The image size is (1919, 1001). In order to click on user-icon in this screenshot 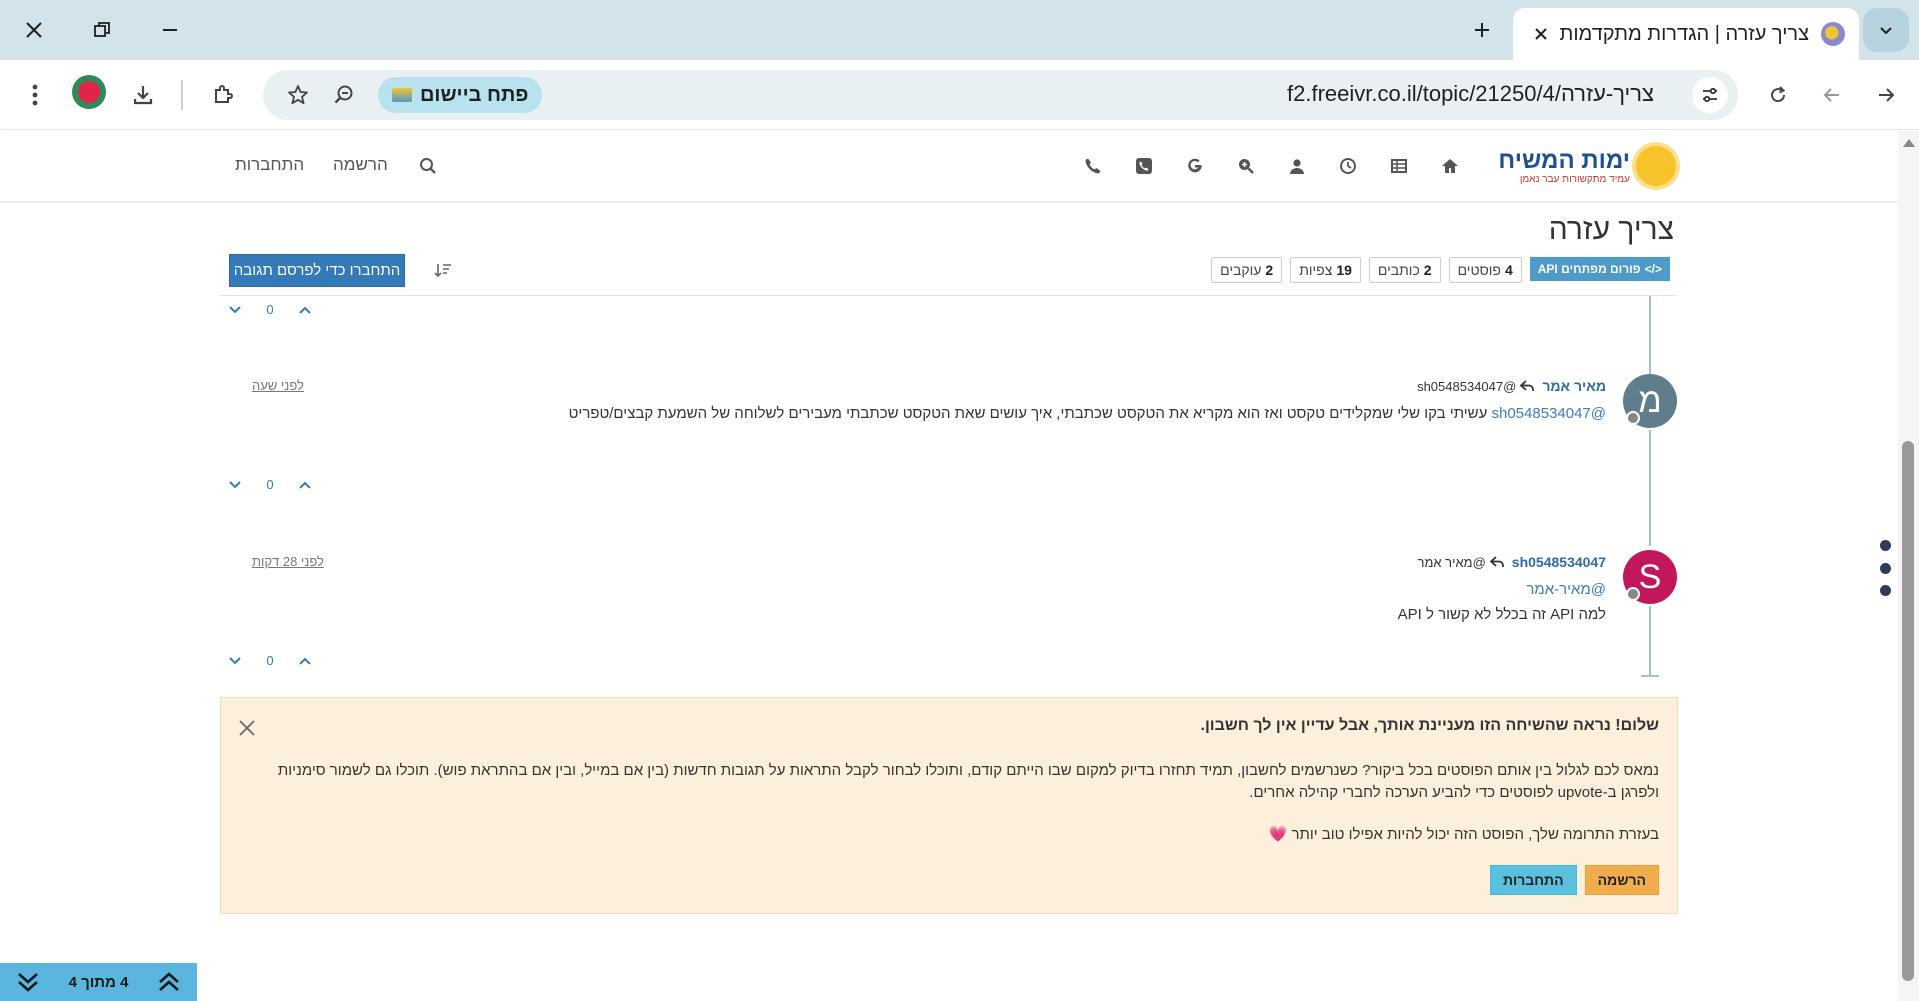, I will do `click(1297, 166)`.